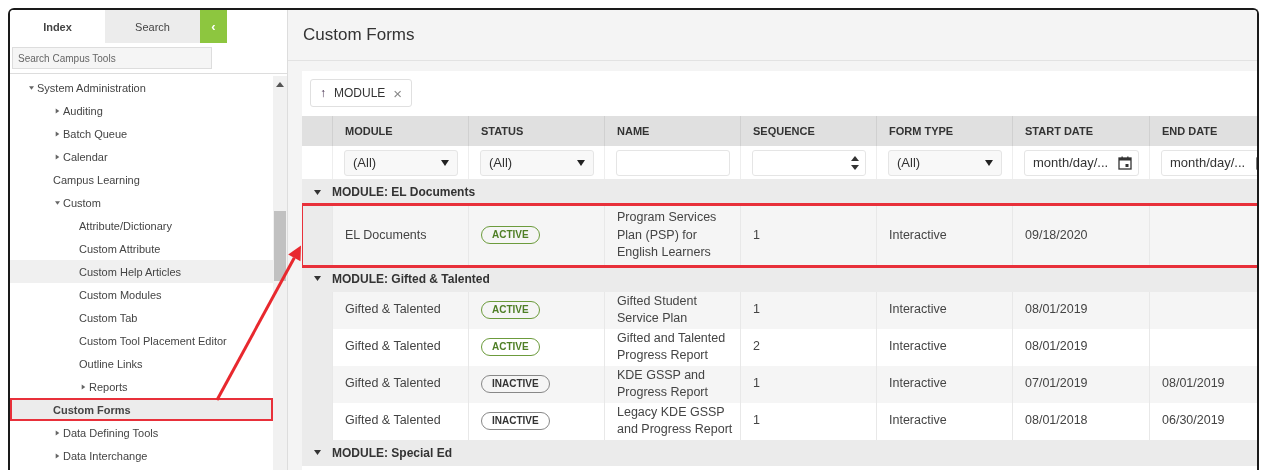  I want to click on column-header: SEQUENCE, so click(808, 131).